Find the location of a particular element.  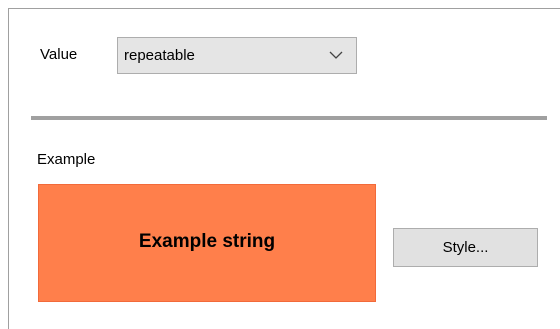

section-divider is located at coordinates (289, 118).